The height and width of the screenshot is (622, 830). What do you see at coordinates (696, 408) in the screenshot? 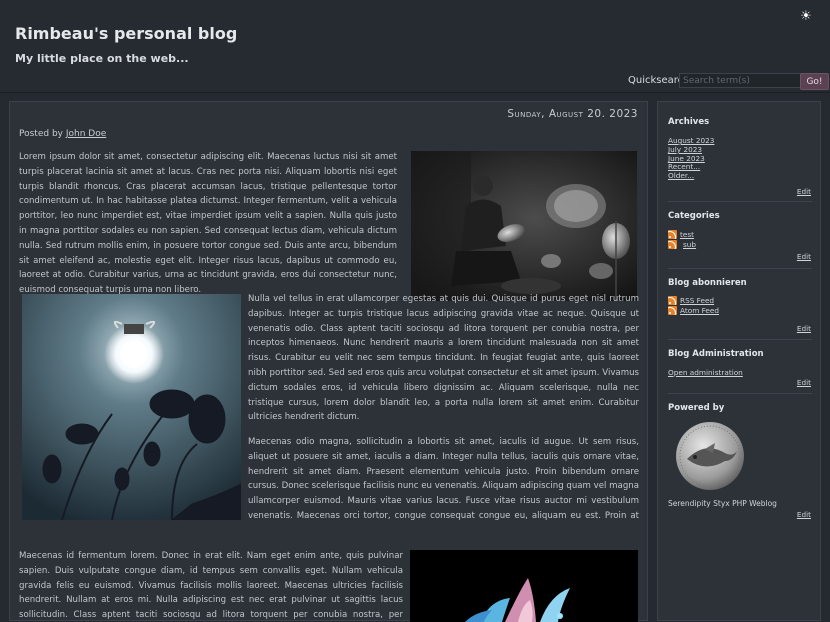
I see `powered-by-title: Powered by` at bounding box center [696, 408].